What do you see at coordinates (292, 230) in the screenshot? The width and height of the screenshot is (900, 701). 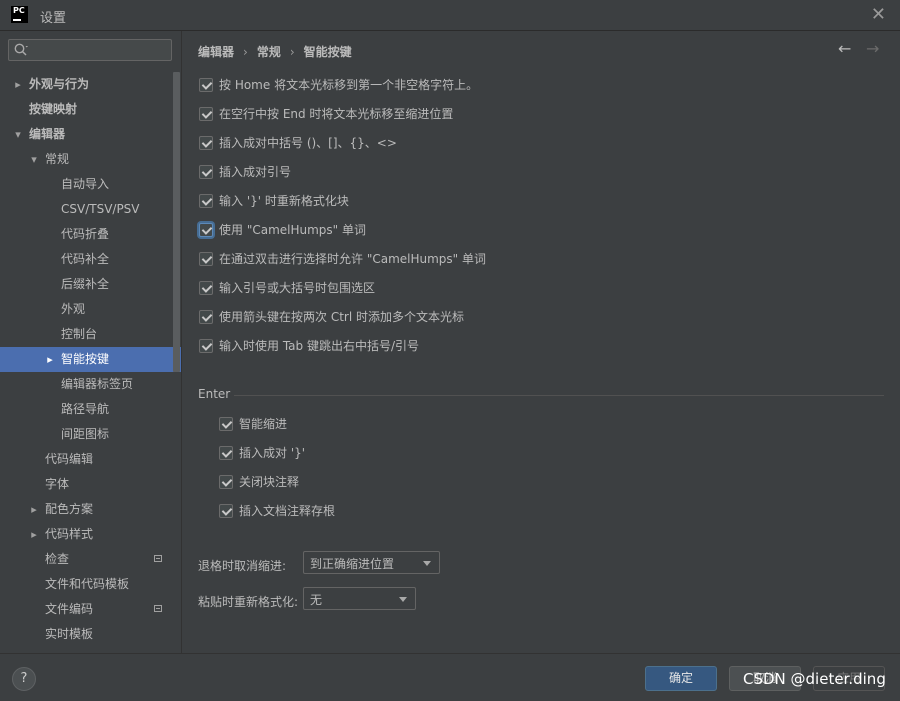 I see `checkbox-label: 使用 "CamelHumps" 单词` at bounding box center [292, 230].